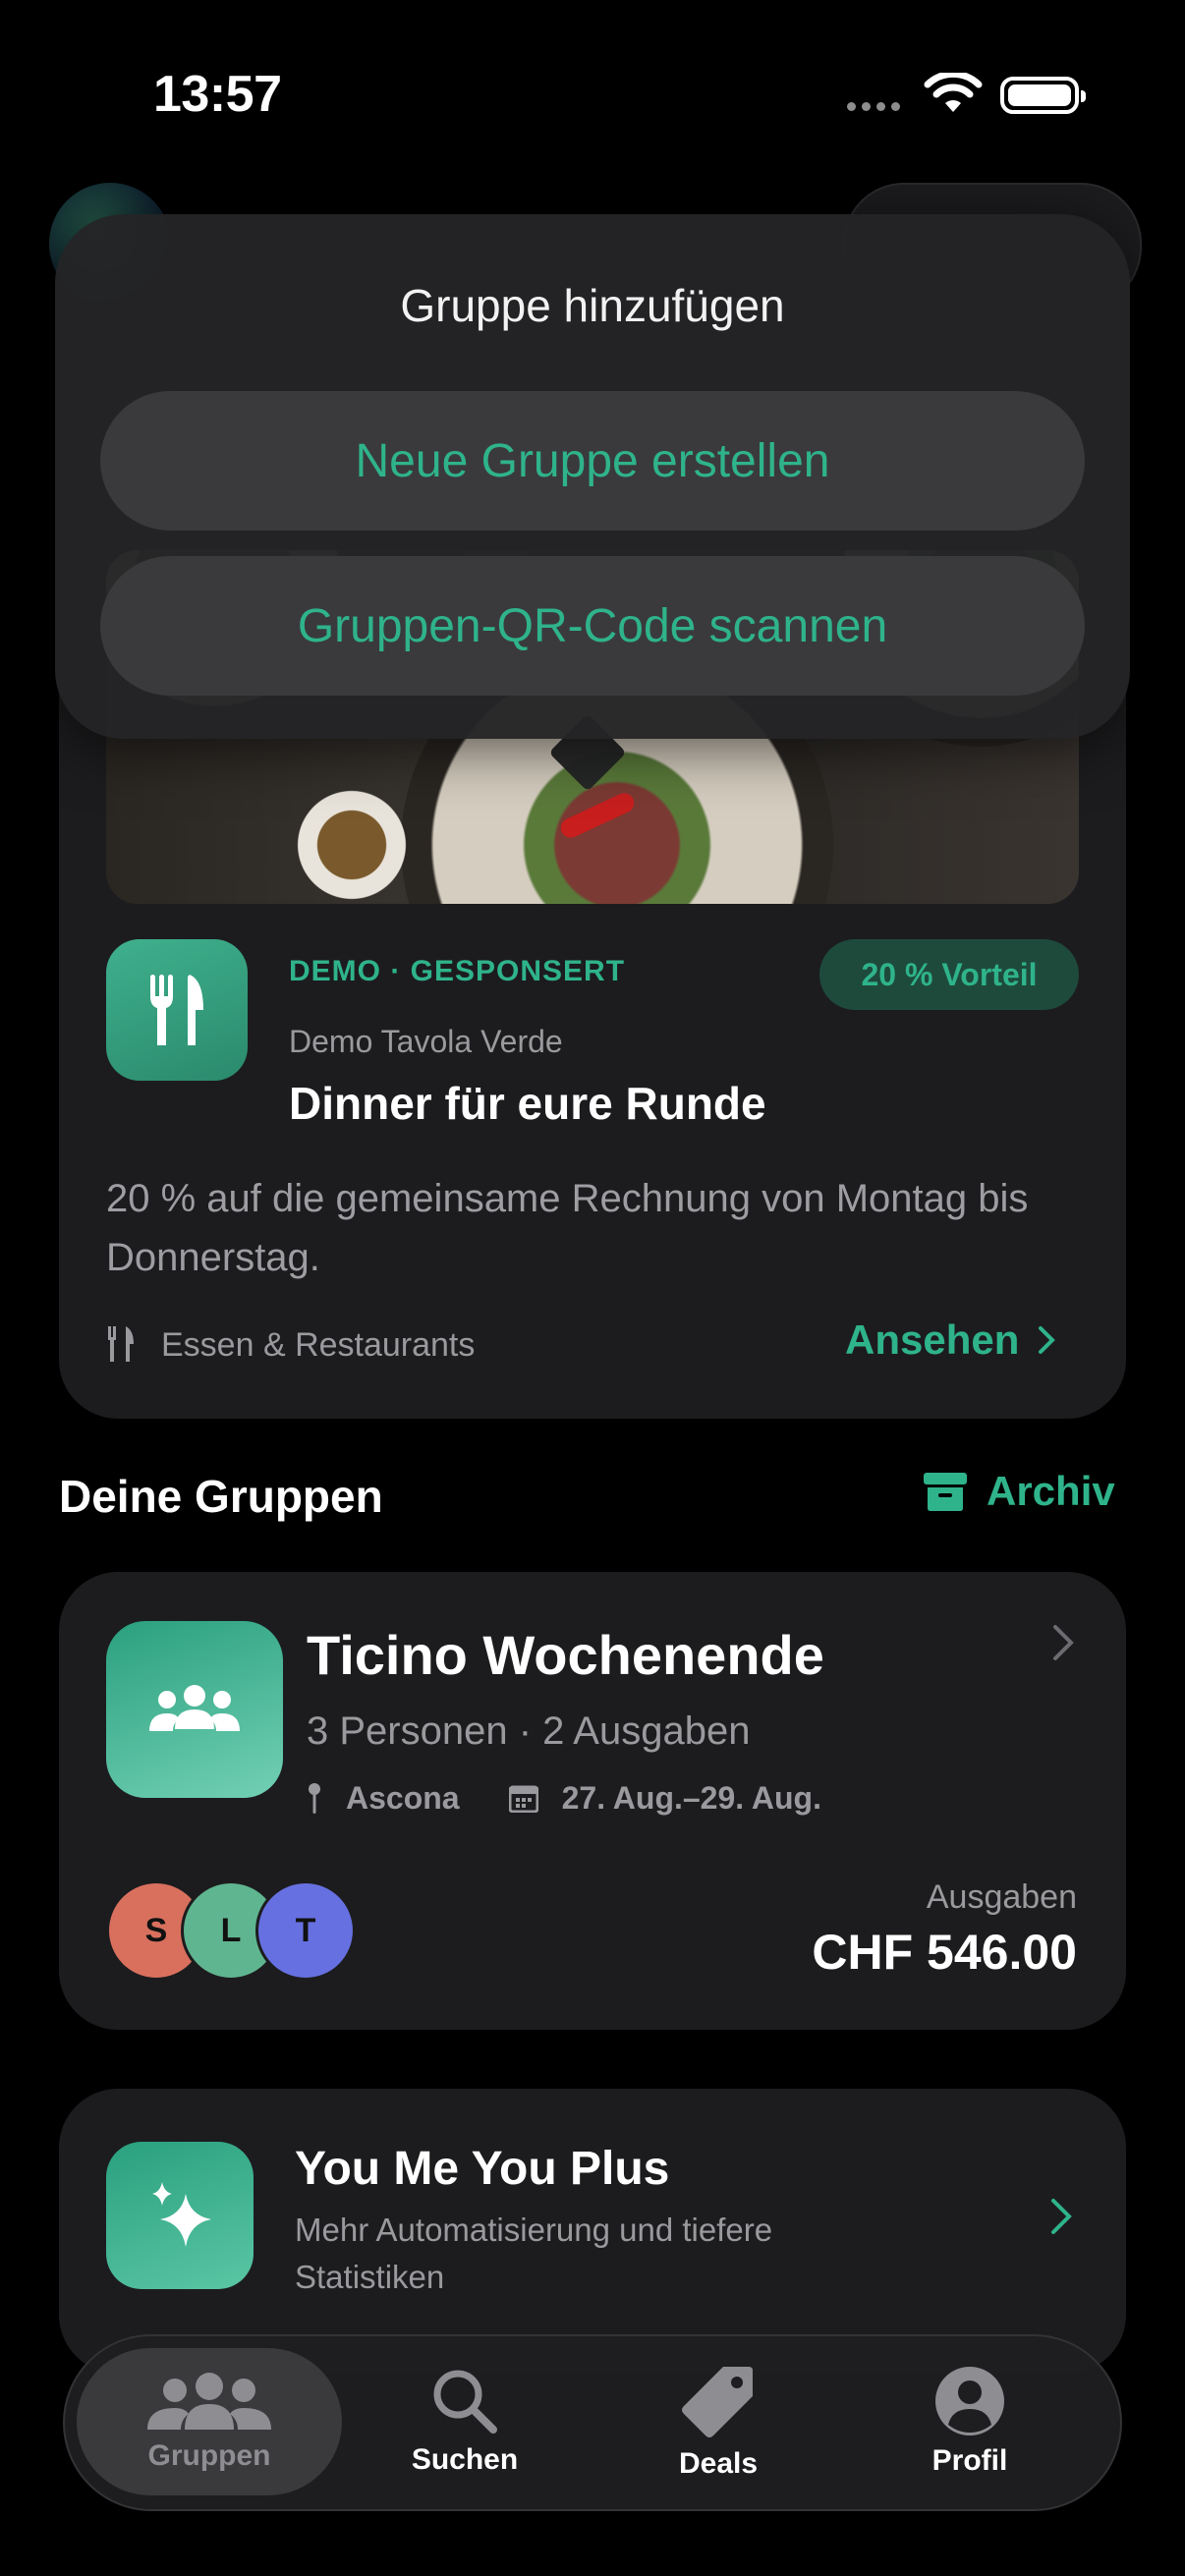 The width and height of the screenshot is (1185, 2576). I want to click on wifi-icon, so click(954, 92).